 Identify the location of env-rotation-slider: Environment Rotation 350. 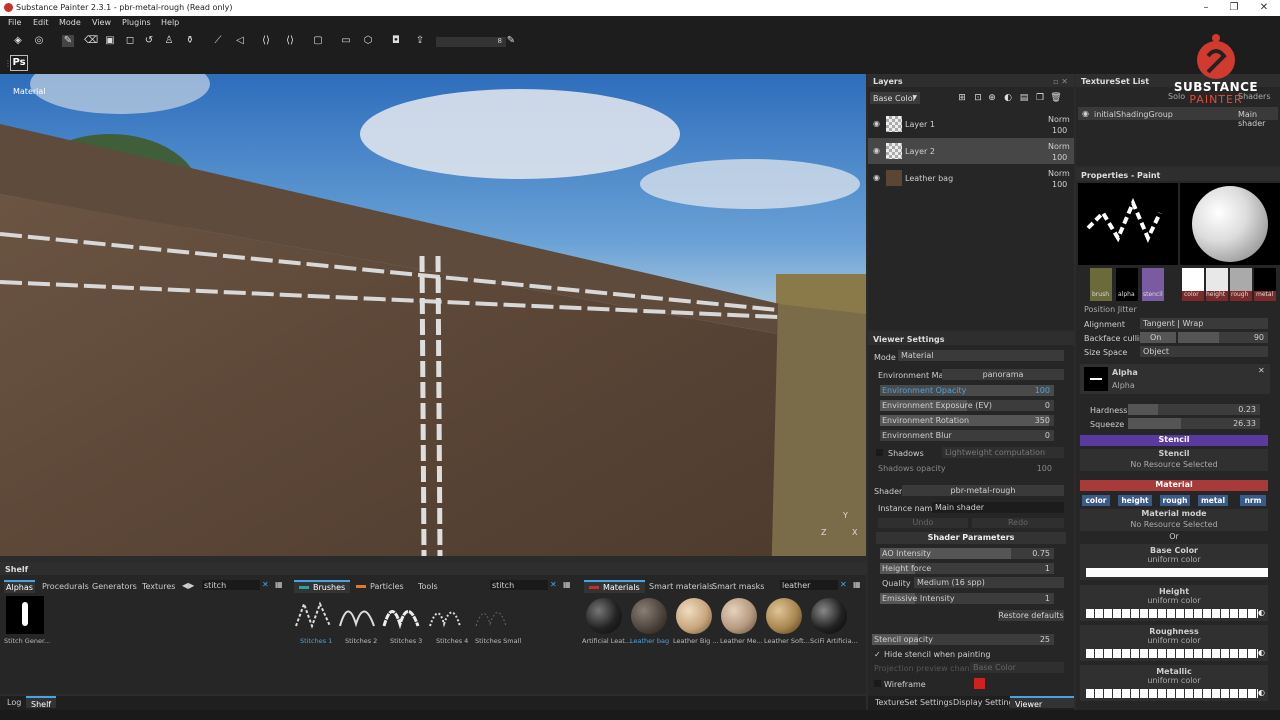
(967, 420).